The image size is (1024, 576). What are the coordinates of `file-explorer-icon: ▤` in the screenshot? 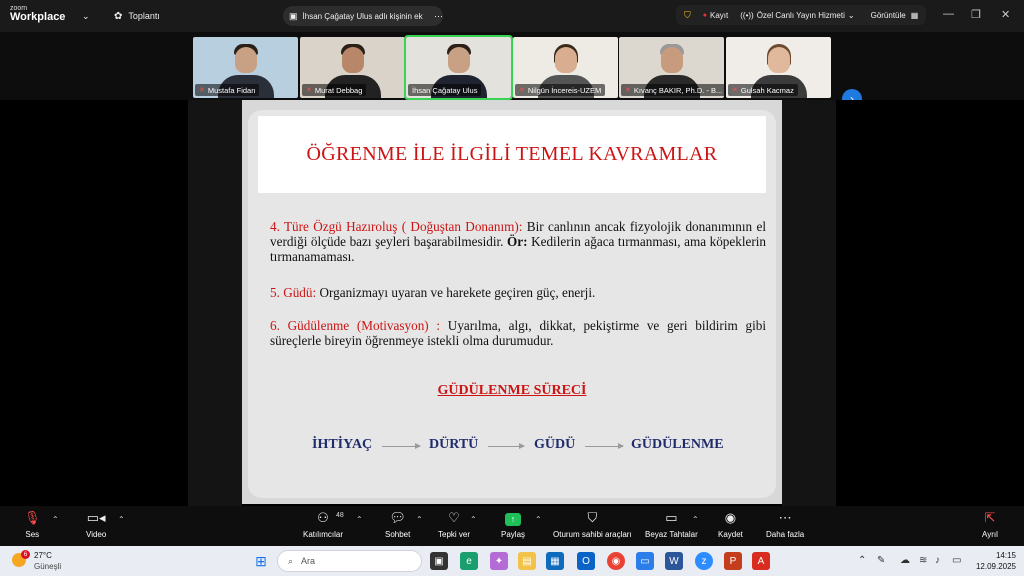 It's located at (527, 561).